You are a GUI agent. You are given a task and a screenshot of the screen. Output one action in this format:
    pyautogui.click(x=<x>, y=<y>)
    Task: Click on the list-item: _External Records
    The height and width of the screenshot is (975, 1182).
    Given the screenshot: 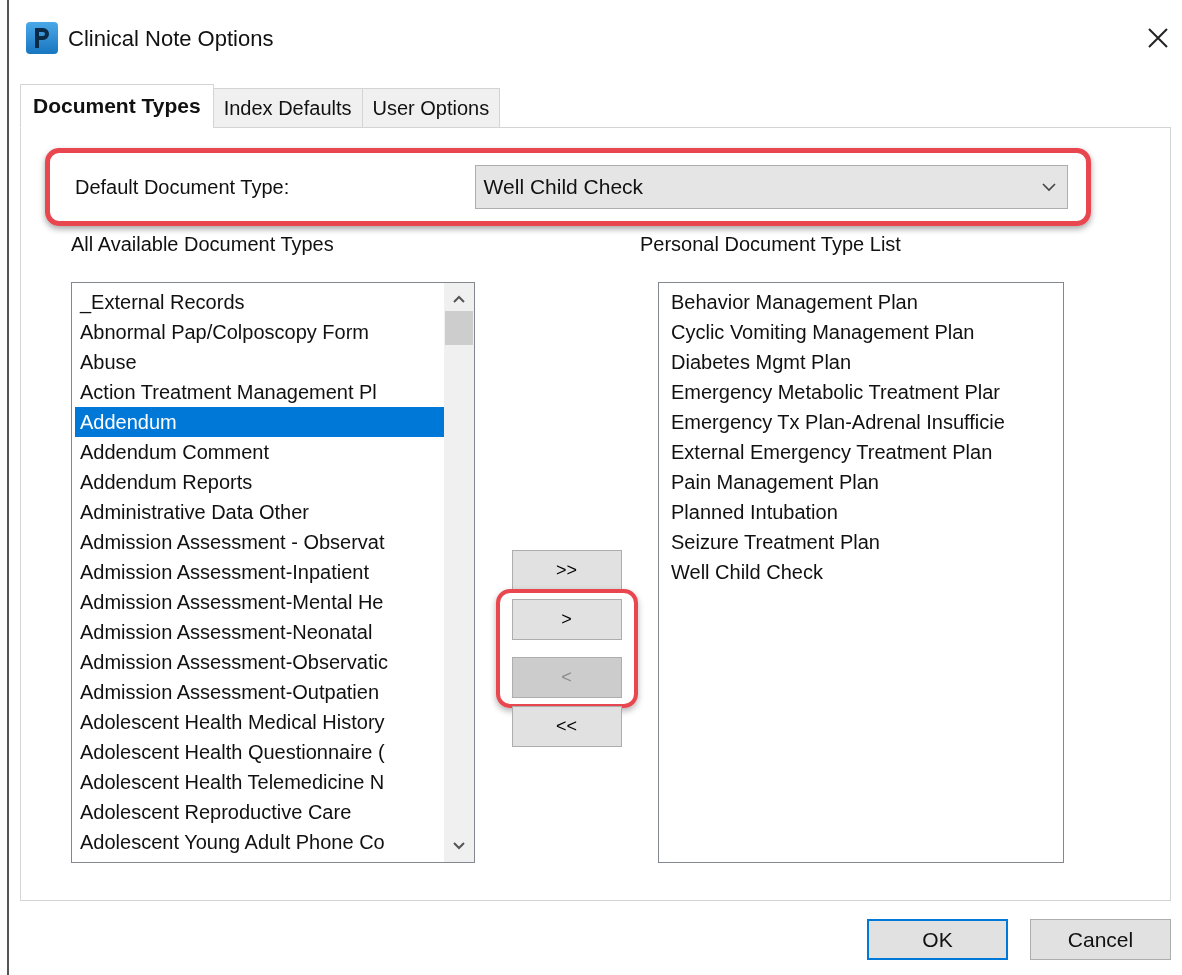 What is the action you would take?
    pyautogui.click(x=259, y=302)
    